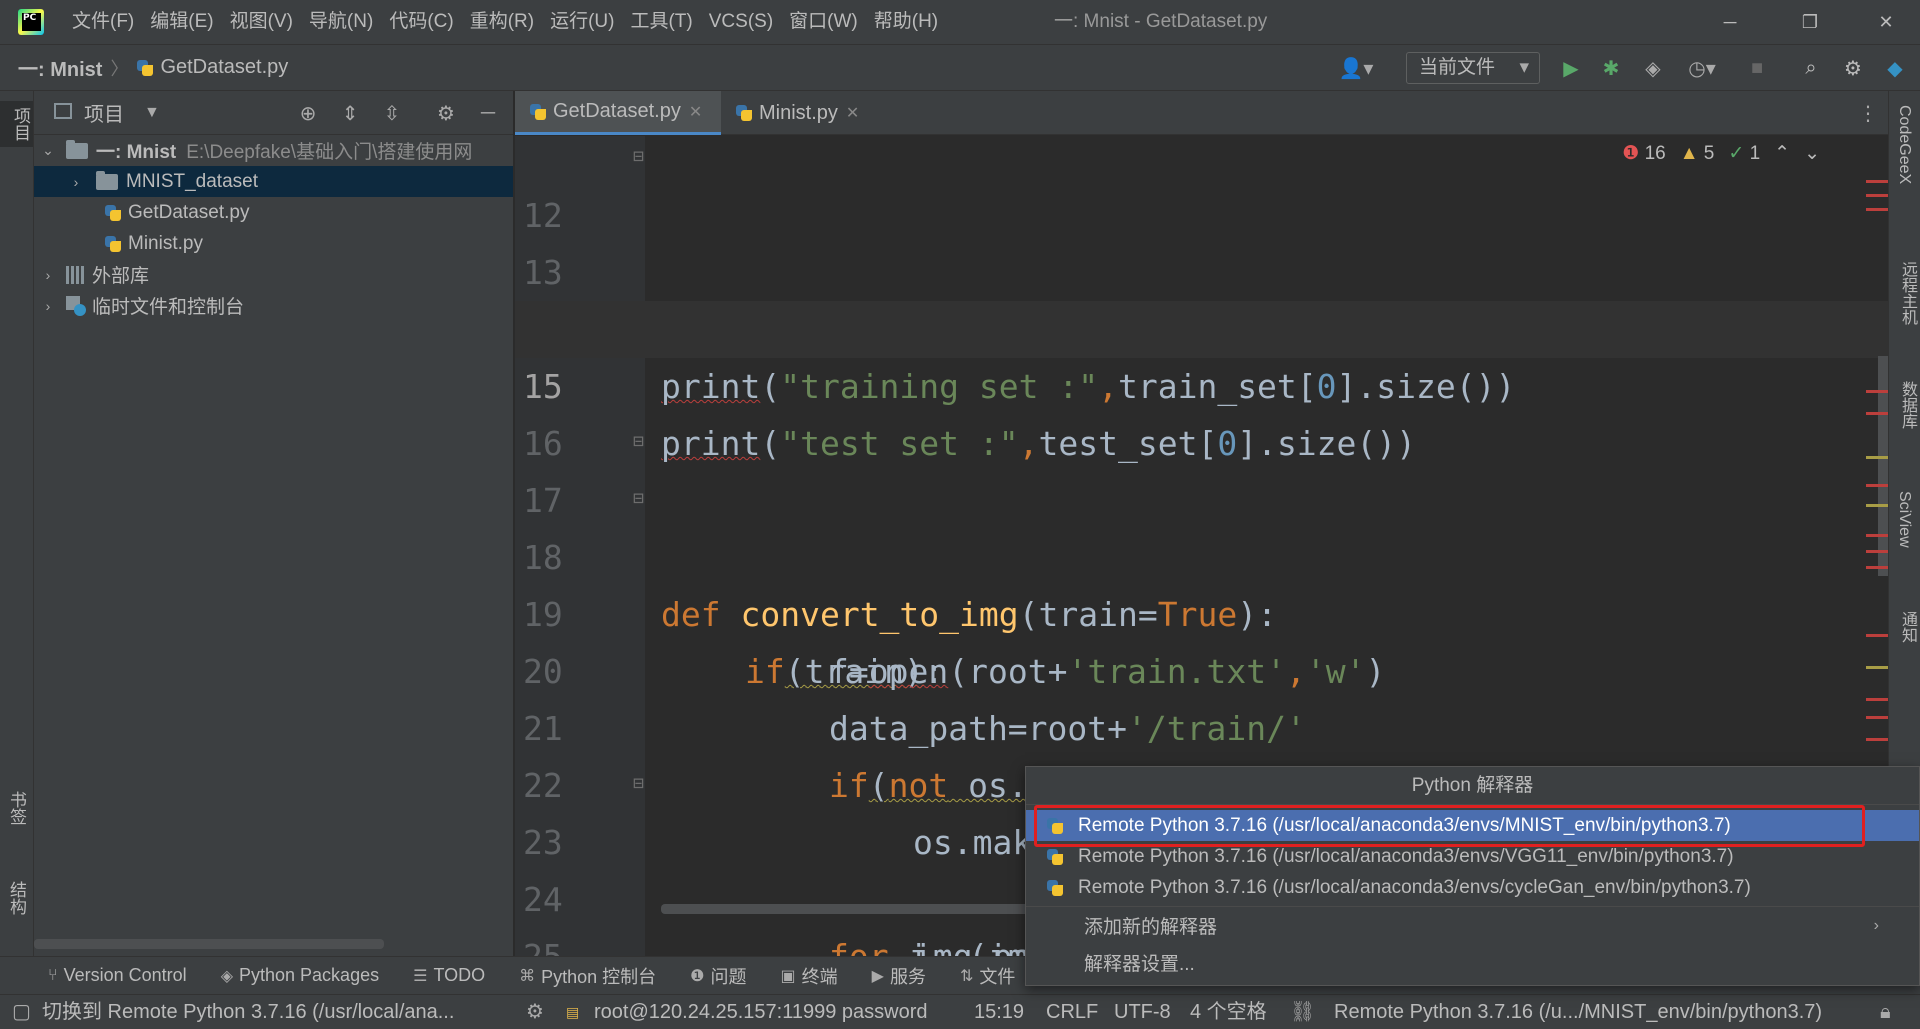 This screenshot has height=1029, width=1920. What do you see at coordinates (1885, 1012) in the screenshot?
I see `lock-icon: 🔒︎` at bounding box center [1885, 1012].